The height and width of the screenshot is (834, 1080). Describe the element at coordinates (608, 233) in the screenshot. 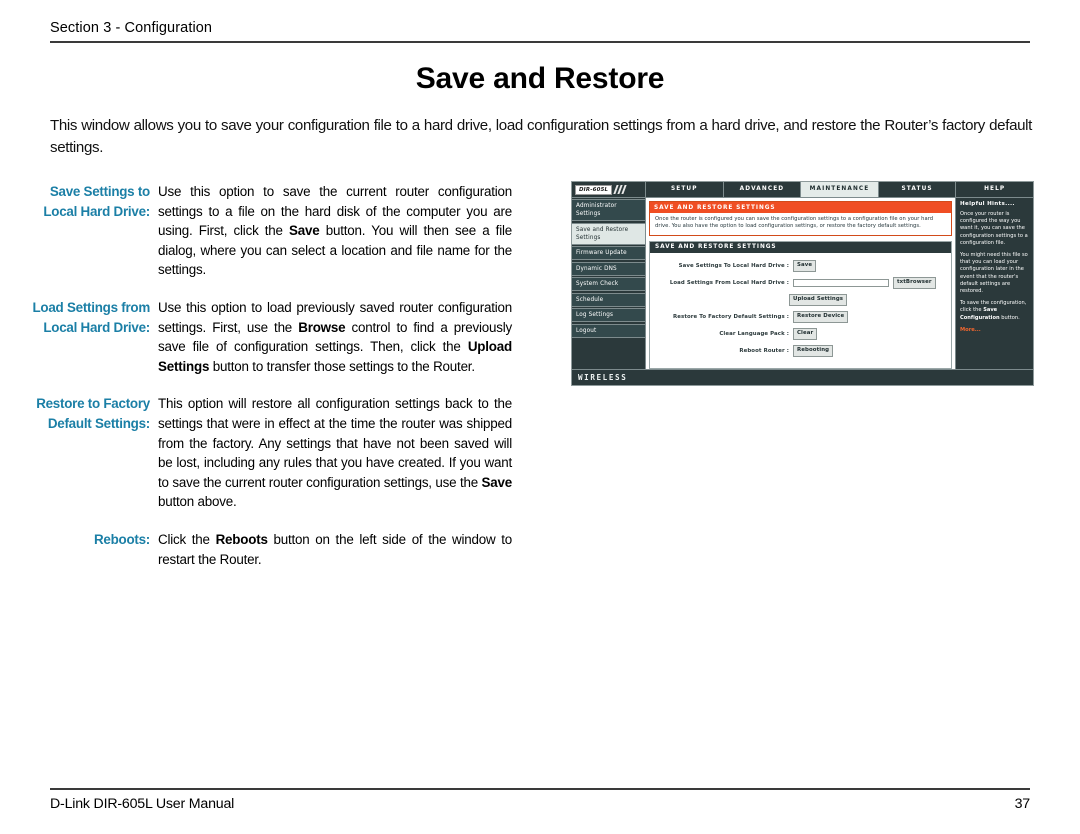

I see `router-sidebar-item-save-and-restore-settings: Save and Restore Settings` at that location.